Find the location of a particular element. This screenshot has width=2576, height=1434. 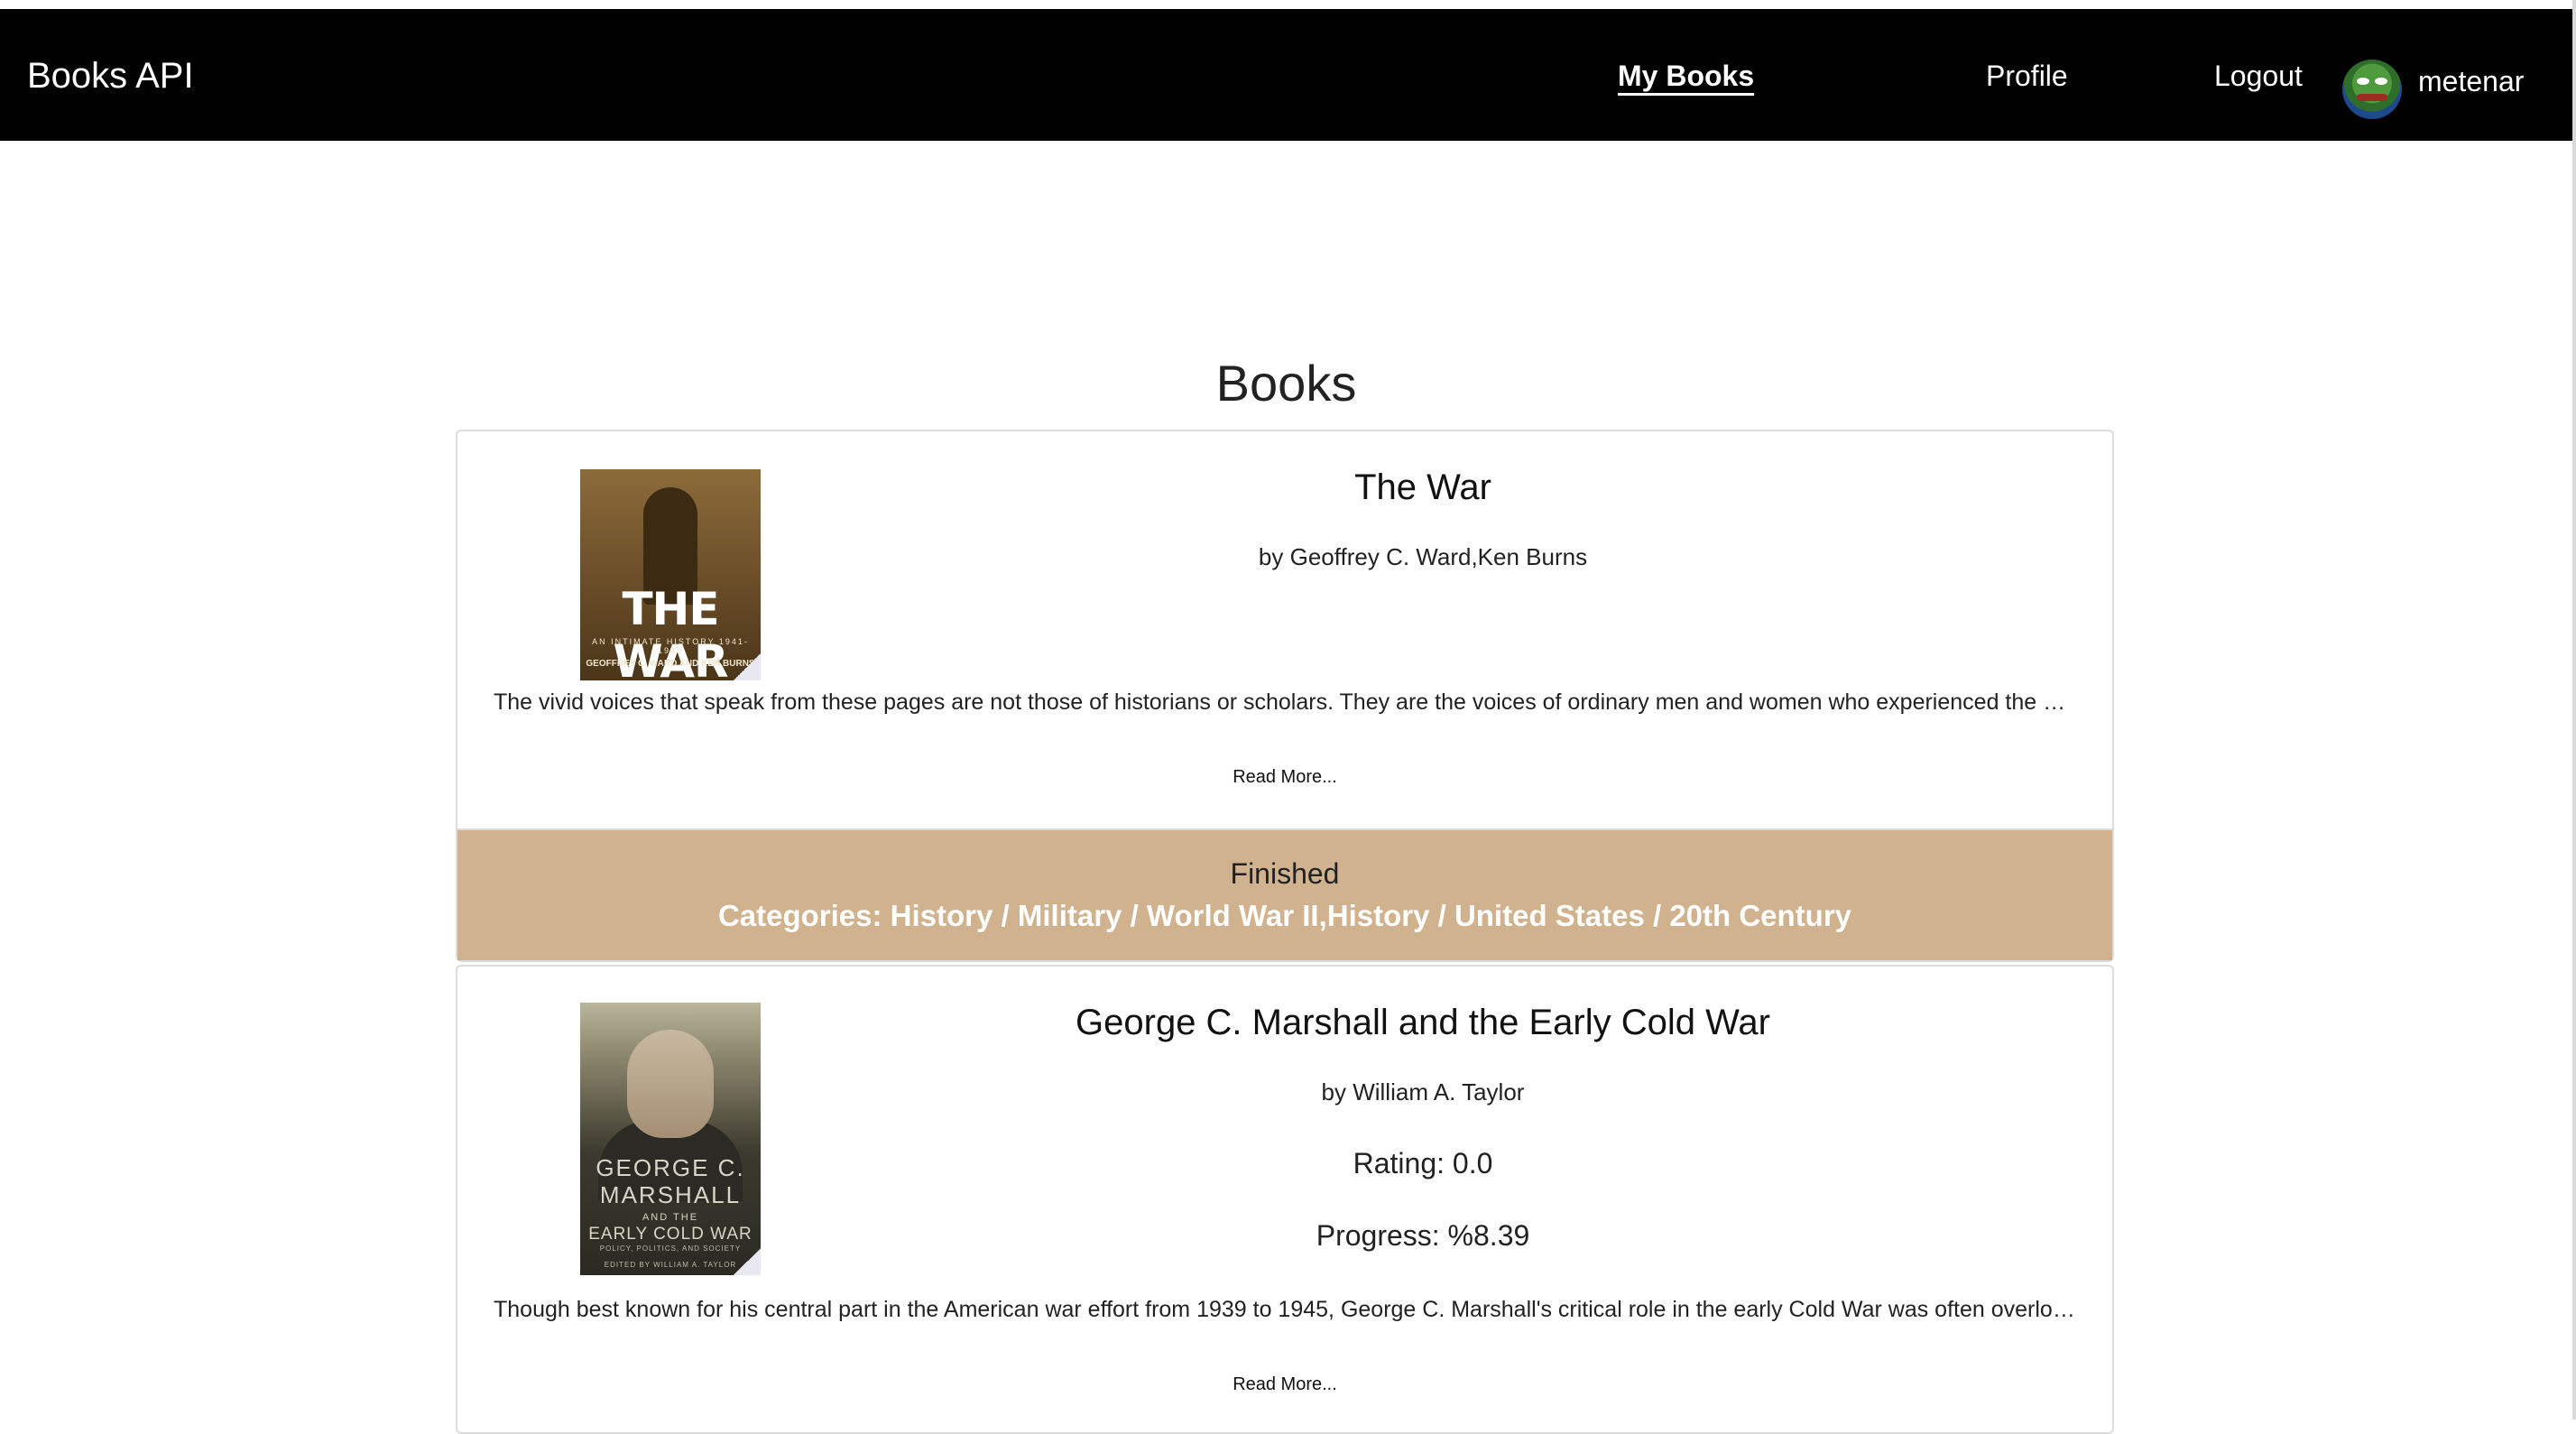

book-author: by Geoffrey C. Ward,Ken Burns is located at coordinates (1423, 556).